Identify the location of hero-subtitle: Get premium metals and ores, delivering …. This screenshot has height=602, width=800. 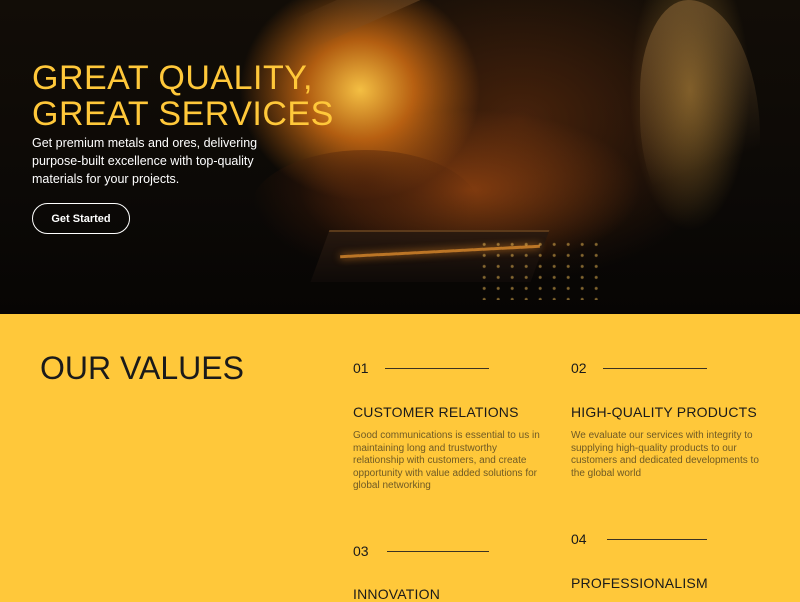
(145, 161).